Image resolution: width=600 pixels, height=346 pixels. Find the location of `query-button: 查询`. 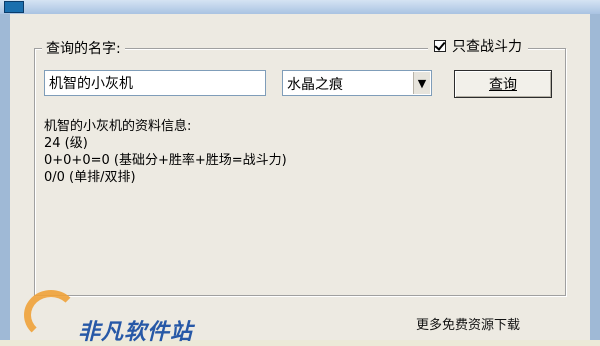

query-button: 查询 is located at coordinates (503, 84).